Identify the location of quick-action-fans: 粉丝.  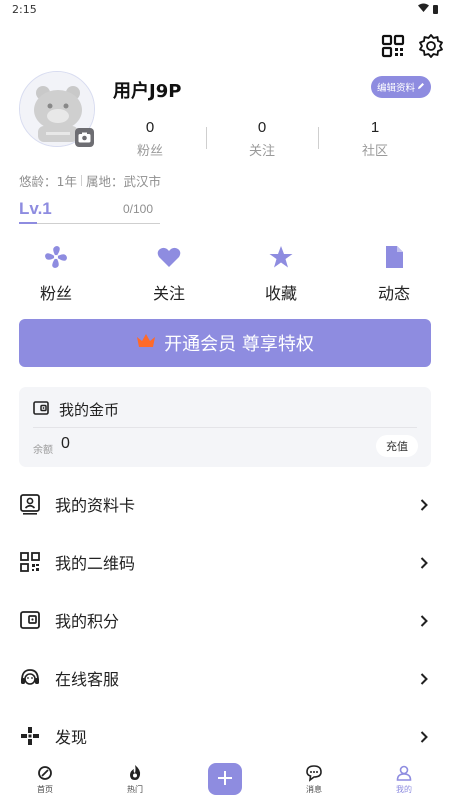
(56, 274).